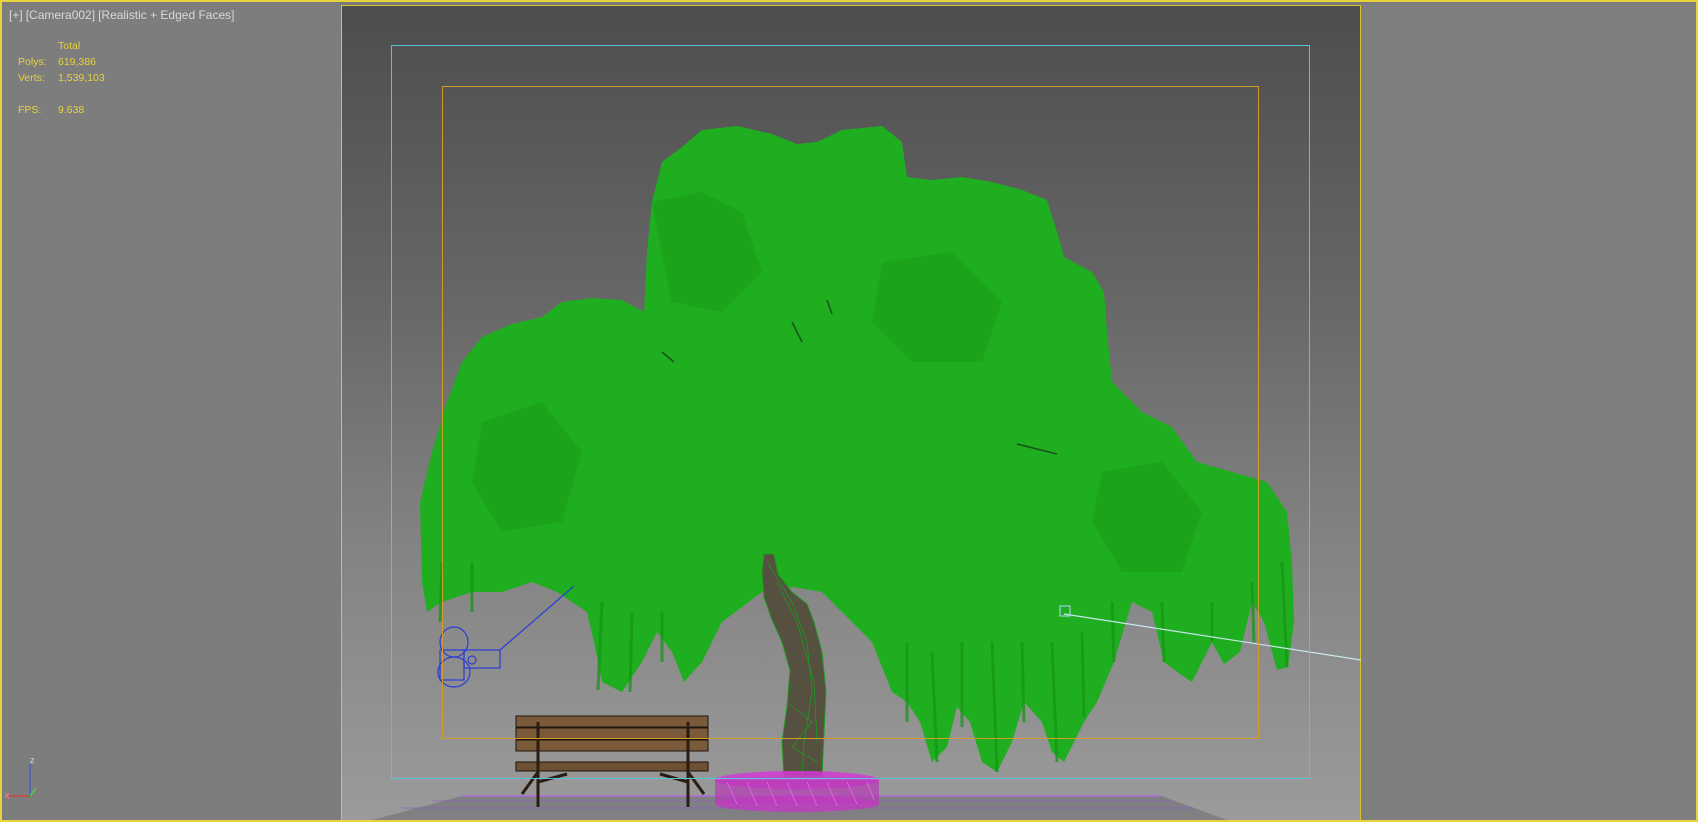  Describe the element at coordinates (38, 46) in the screenshot. I see `stats-spacer` at that location.